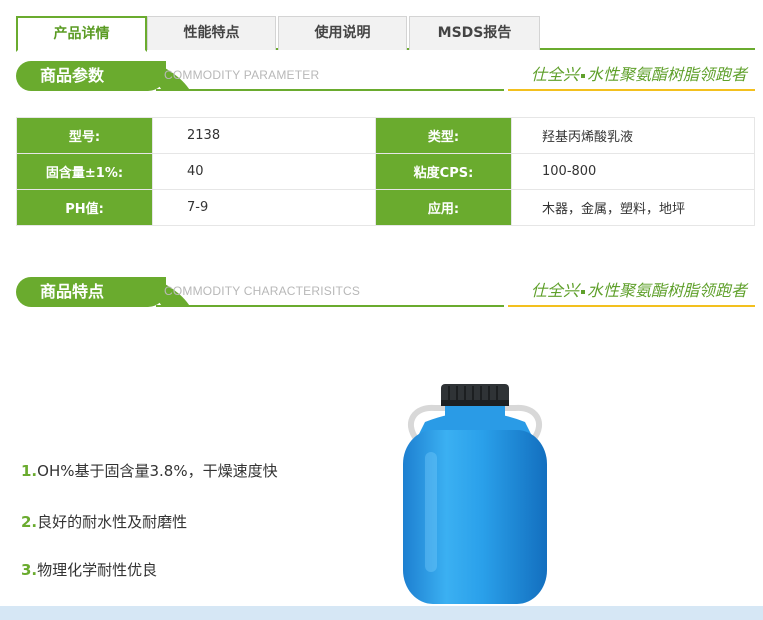 The width and height of the screenshot is (763, 620). Describe the element at coordinates (84, 135) in the screenshot. I see `param-label: 型号:` at that location.